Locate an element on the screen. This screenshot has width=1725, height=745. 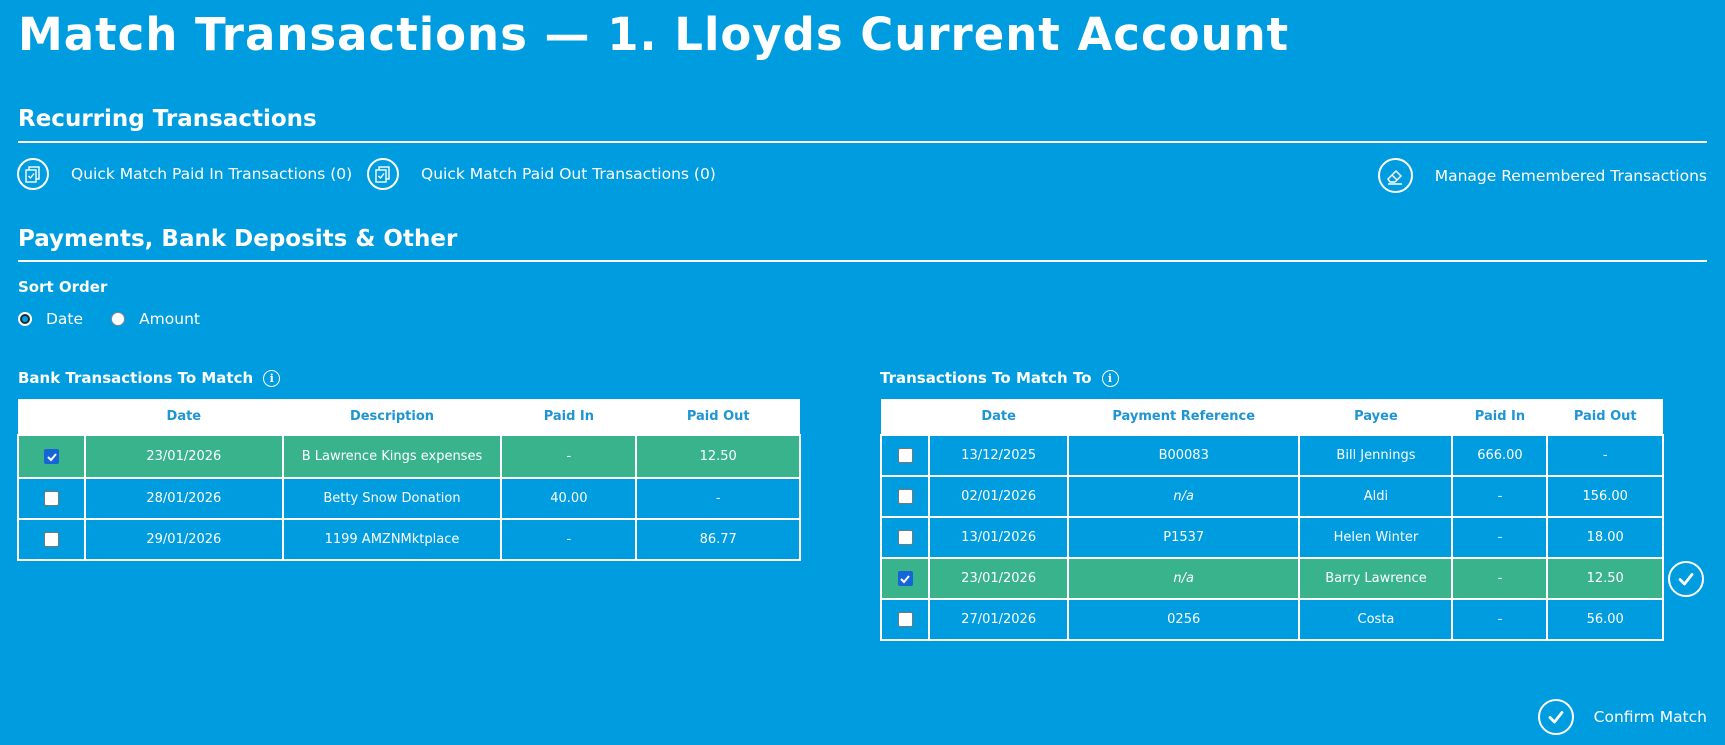
row-paid-out: 18.00 is located at coordinates (1605, 537).